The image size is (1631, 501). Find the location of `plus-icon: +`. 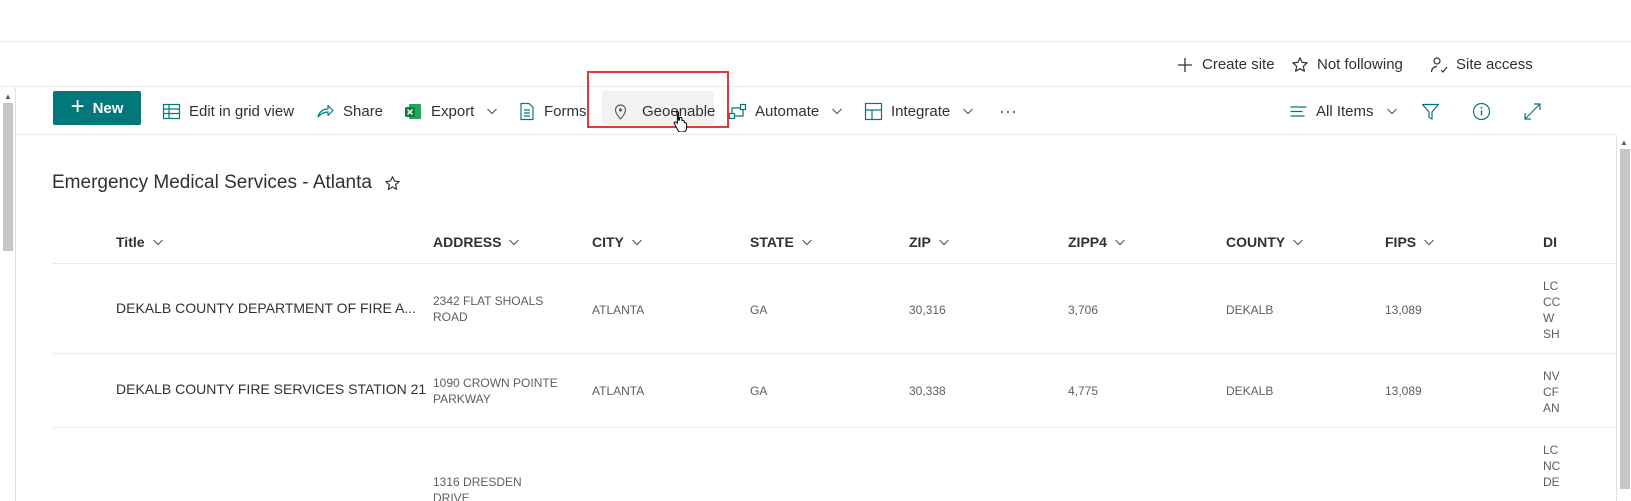

plus-icon: + is located at coordinates (77, 106).